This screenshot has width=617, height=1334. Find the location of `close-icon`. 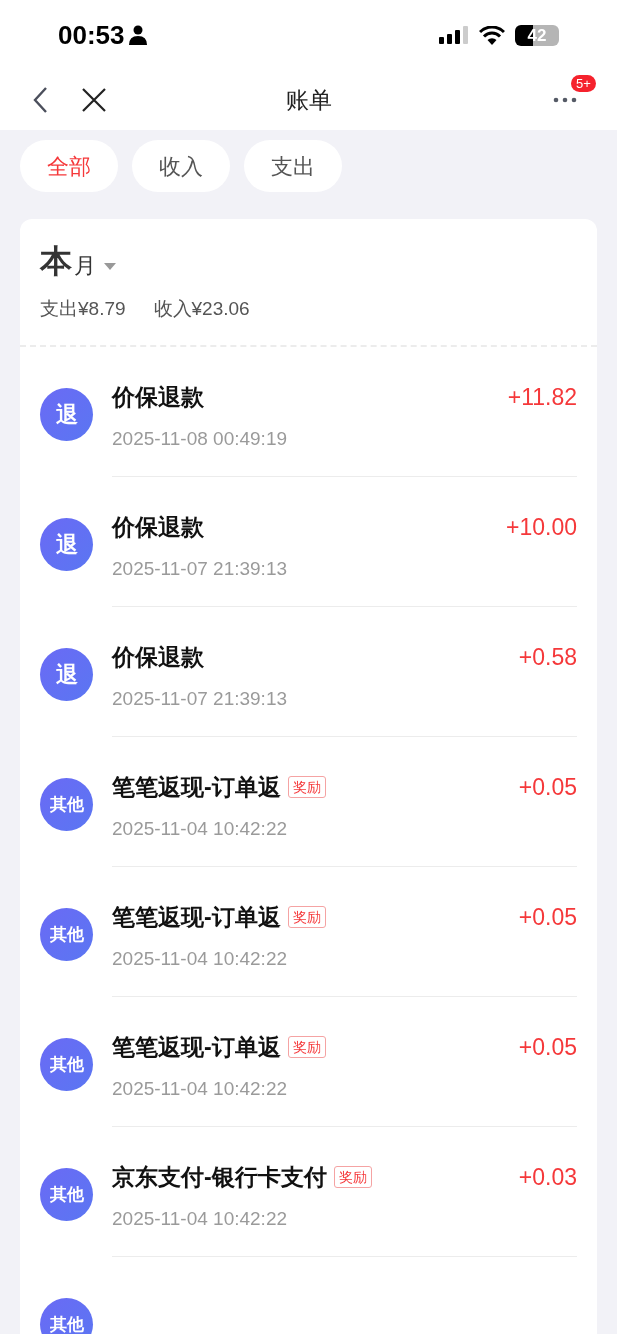

close-icon is located at coordinates (94, 100).